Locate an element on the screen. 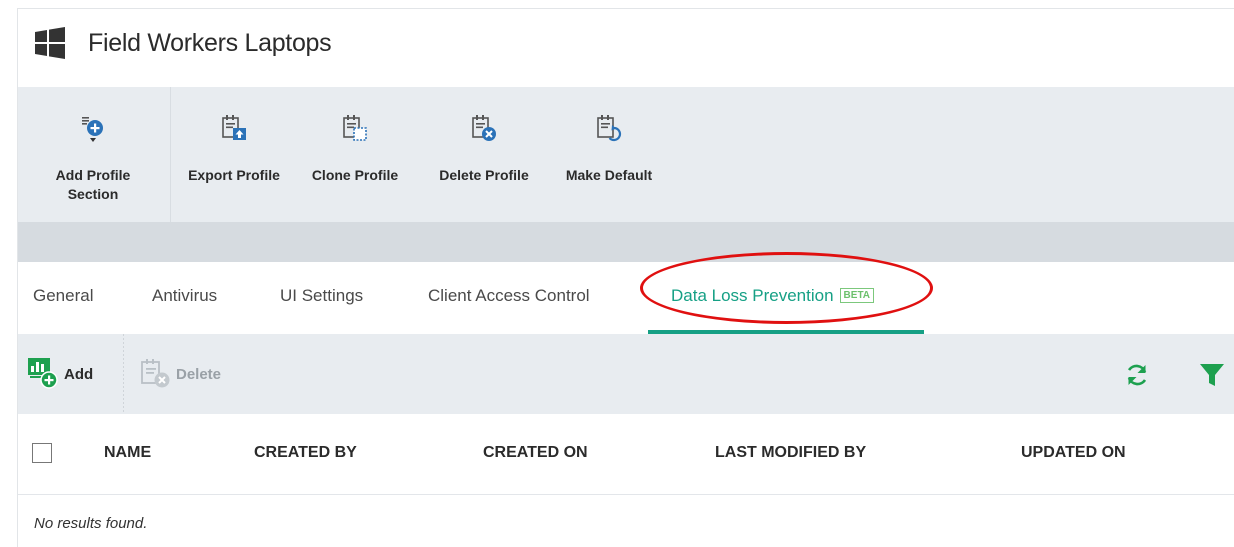 This screenshot has height=547, width=1234. tab-ui-settings: UI Settings is located at coordinates (321, 296).